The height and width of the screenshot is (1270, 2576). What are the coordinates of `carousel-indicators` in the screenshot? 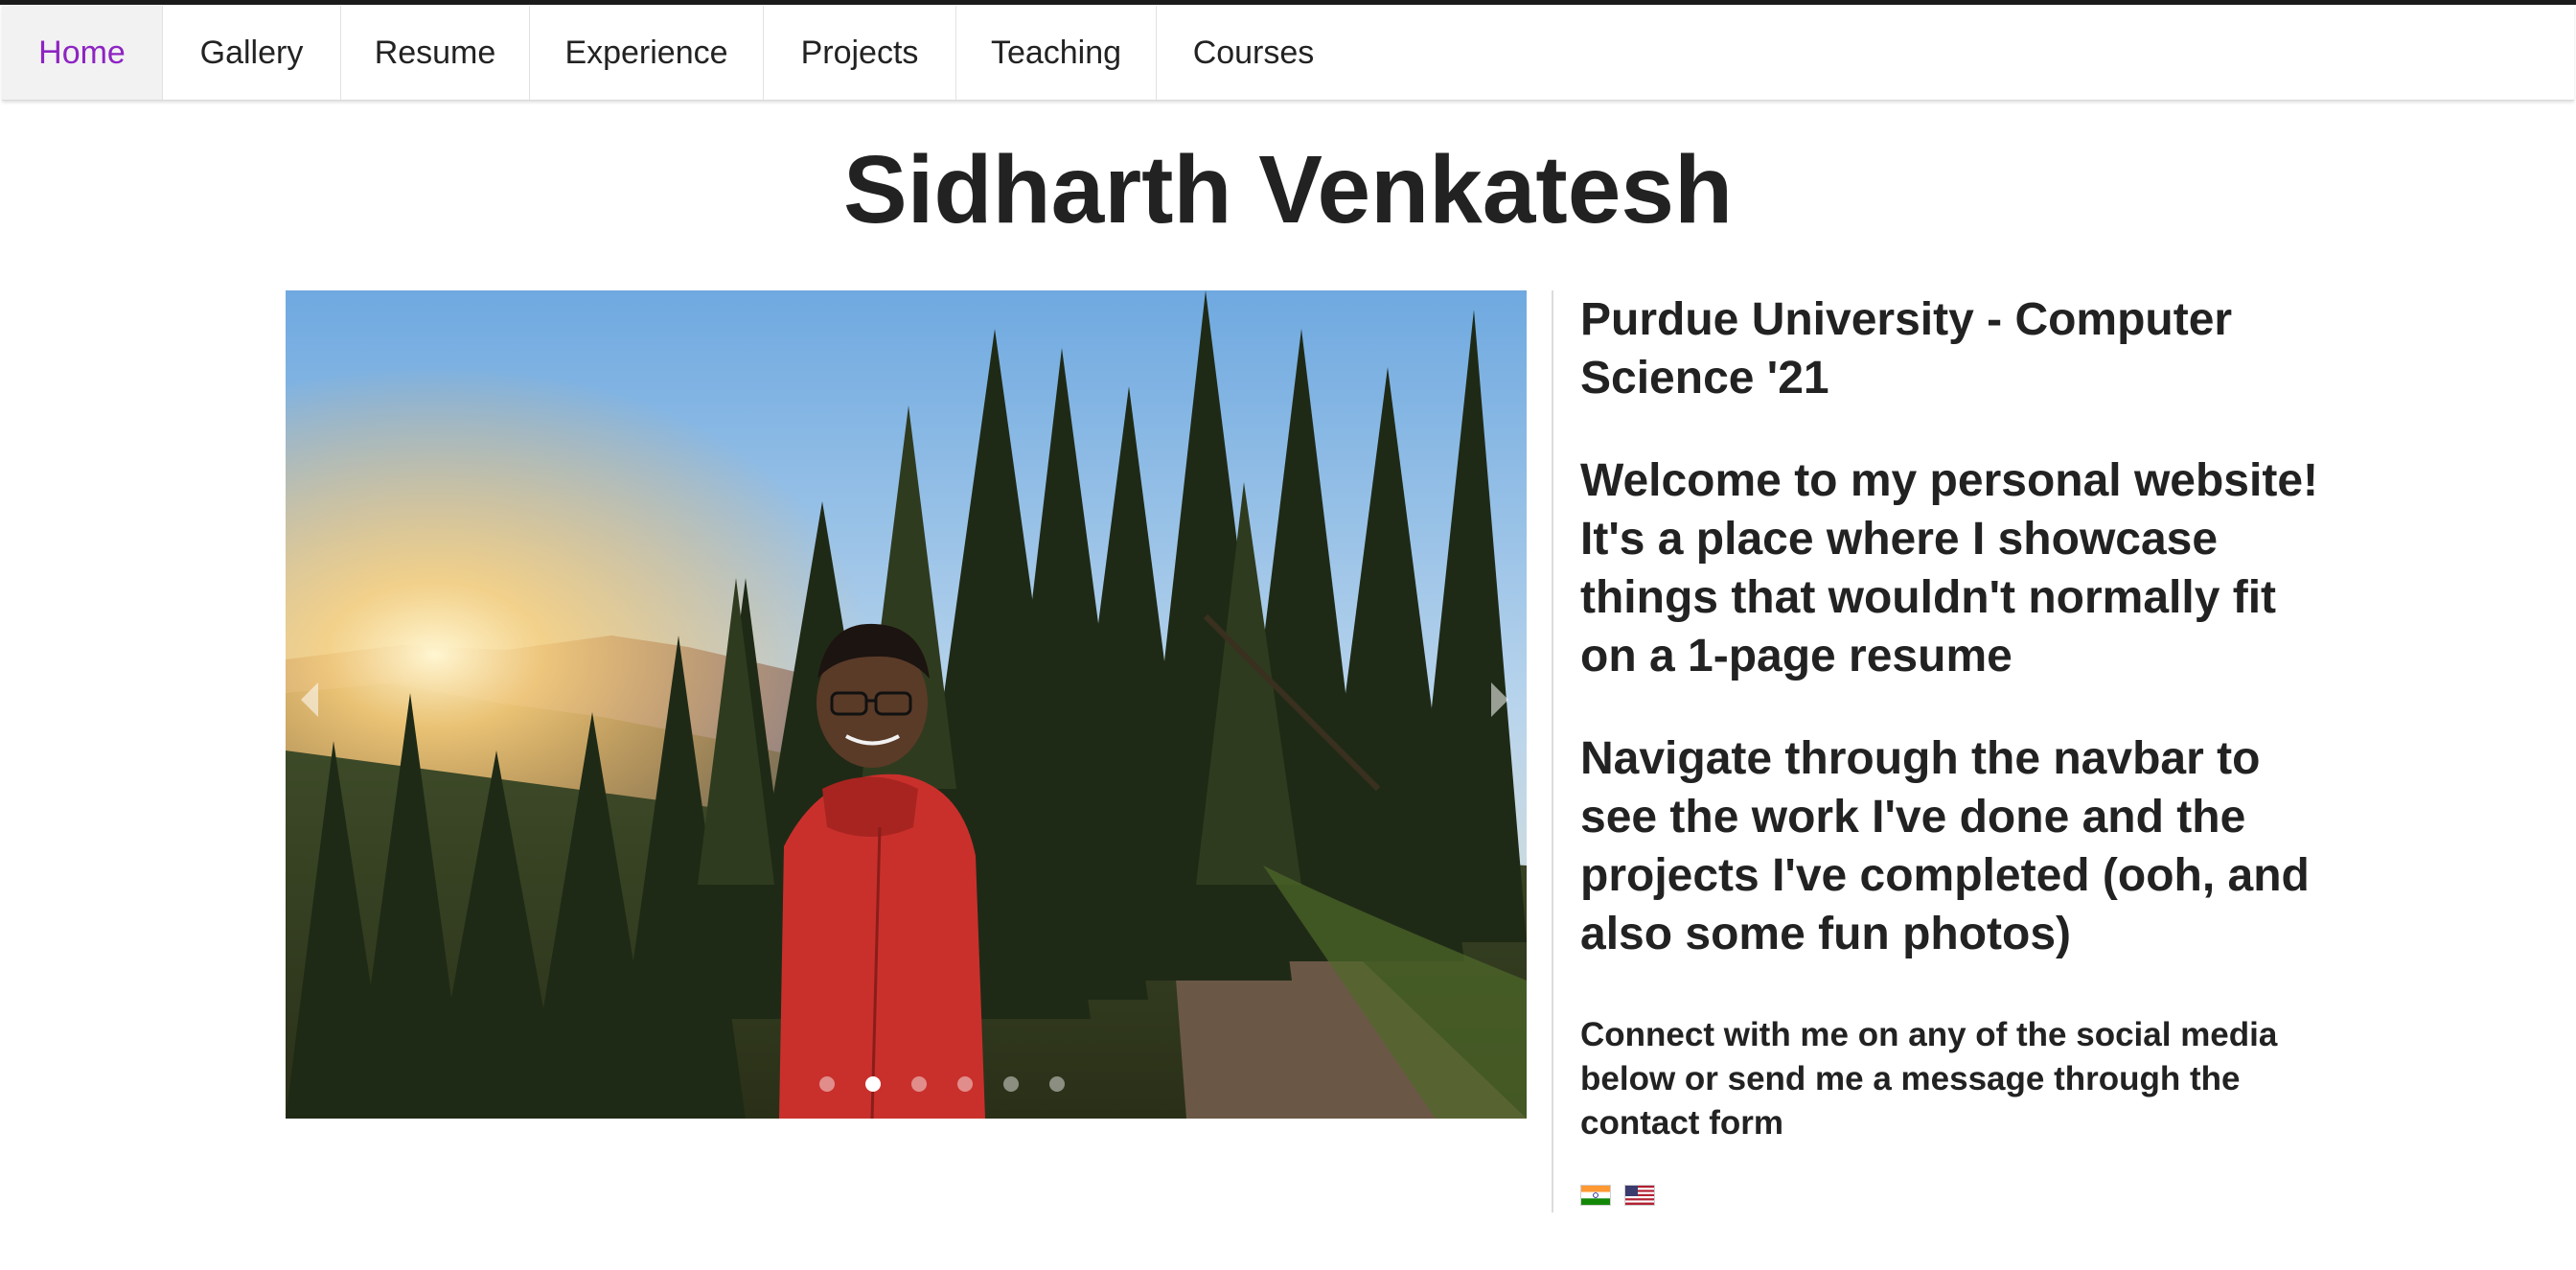 It's located at (942, 1084).